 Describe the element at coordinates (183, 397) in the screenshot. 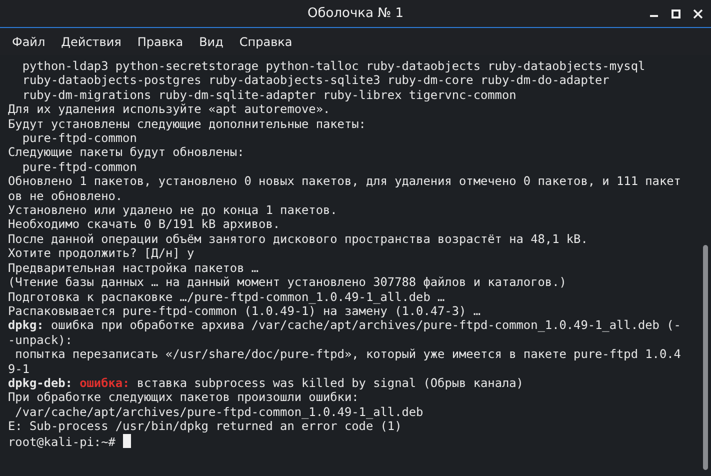

I see `terminal-line: При обработке следующих пакетов произошли ошибки:` at that location.